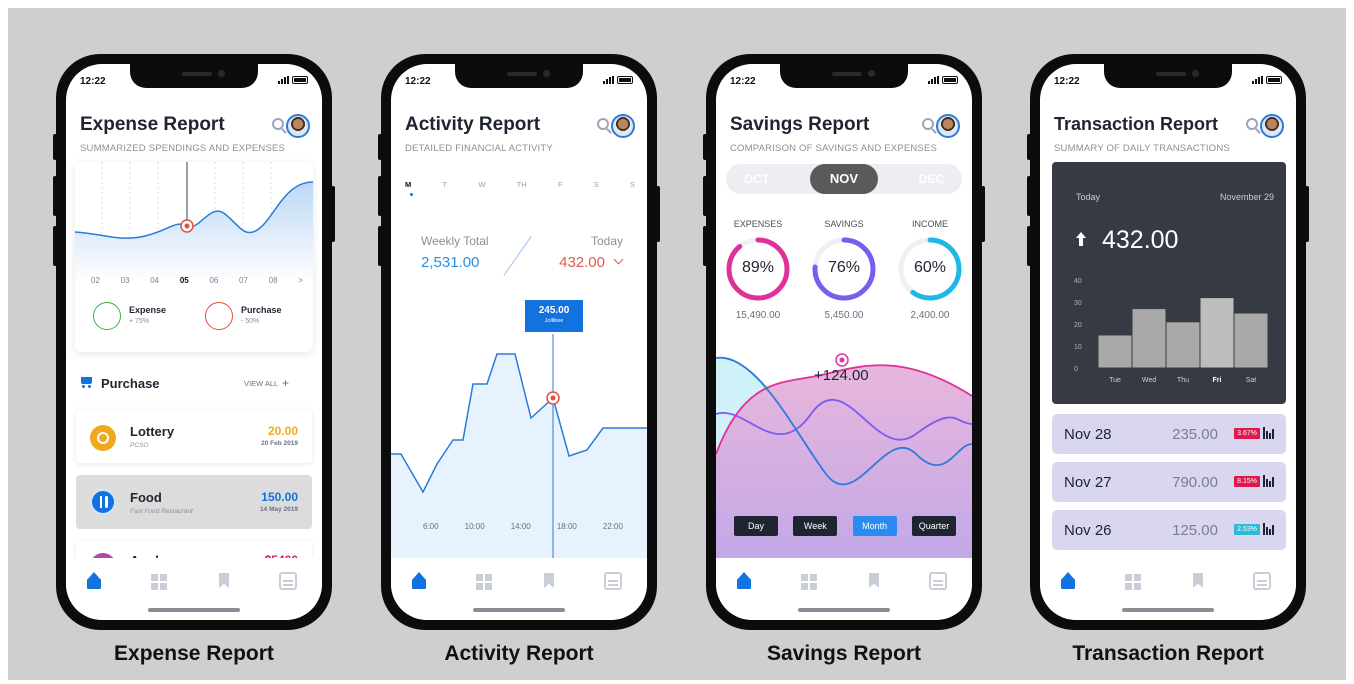 This screenshot has height=684, width=1354. What do you see at coordinates (194, 436) in the screenshot?
I see `list-item: Lottery PCSO 20.00 20 Feb 2019` at bounding box center [194, 436].